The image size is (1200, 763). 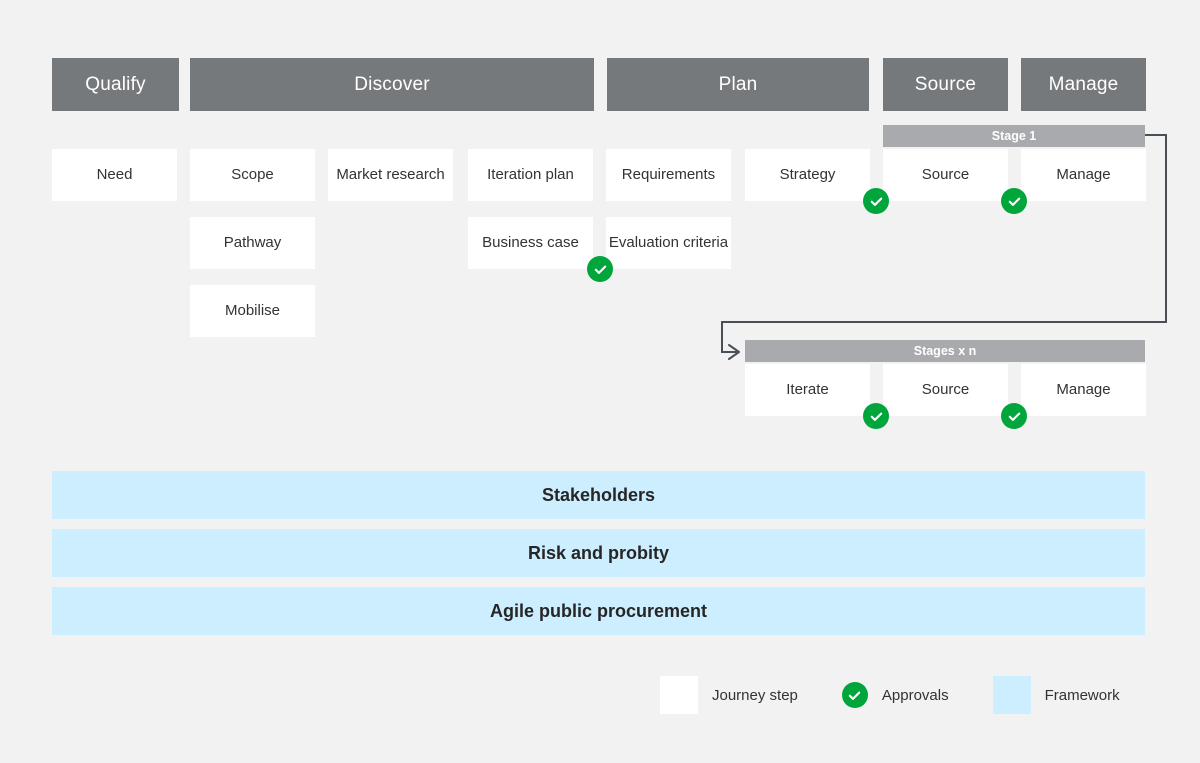 I want to click on phase-header-label: Qualify, so click(x=115, y=84).